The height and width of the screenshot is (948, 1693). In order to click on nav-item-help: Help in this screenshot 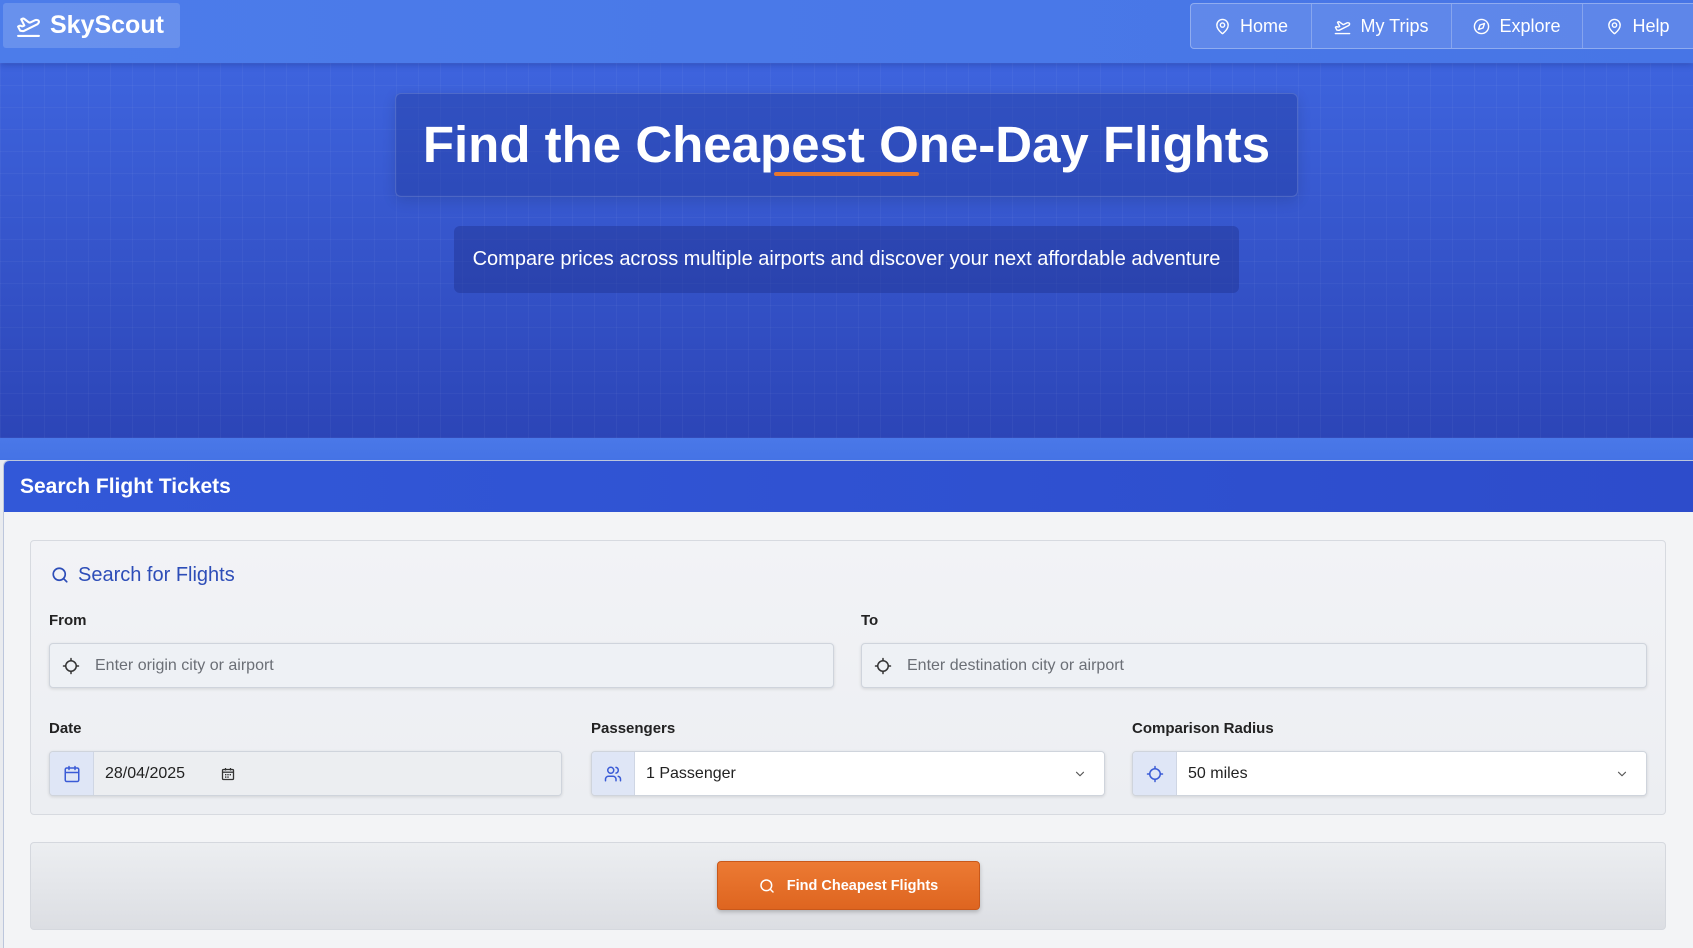, I will do `click(1637, 26)`.